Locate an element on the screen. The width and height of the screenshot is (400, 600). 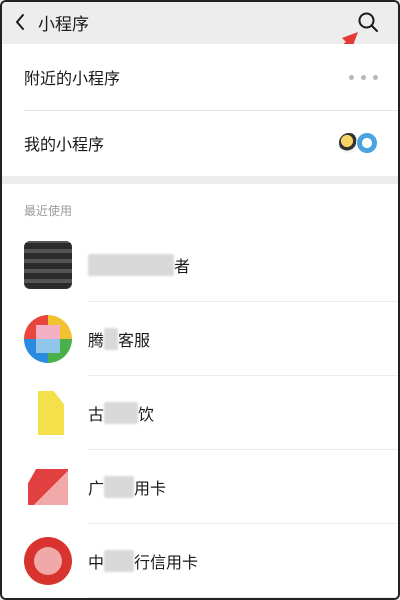
page-title: 小程序 is located at coordinates (63, 24).